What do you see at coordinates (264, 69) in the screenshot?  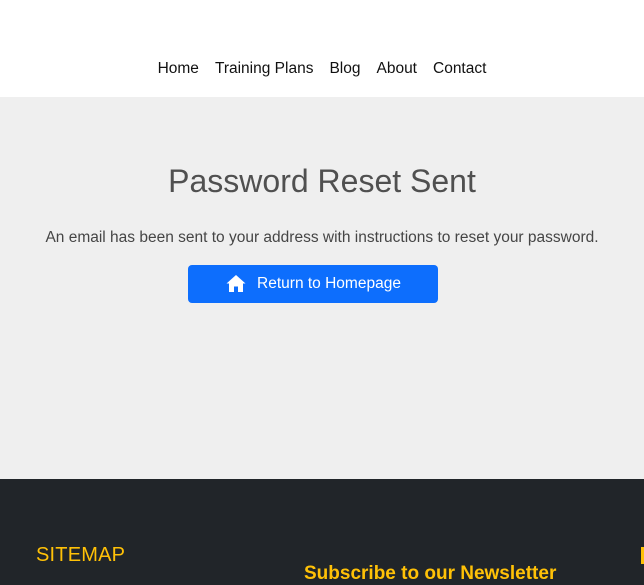 I see `nav-item-training-plans: Training Plans` at bounding box center [264, 69].